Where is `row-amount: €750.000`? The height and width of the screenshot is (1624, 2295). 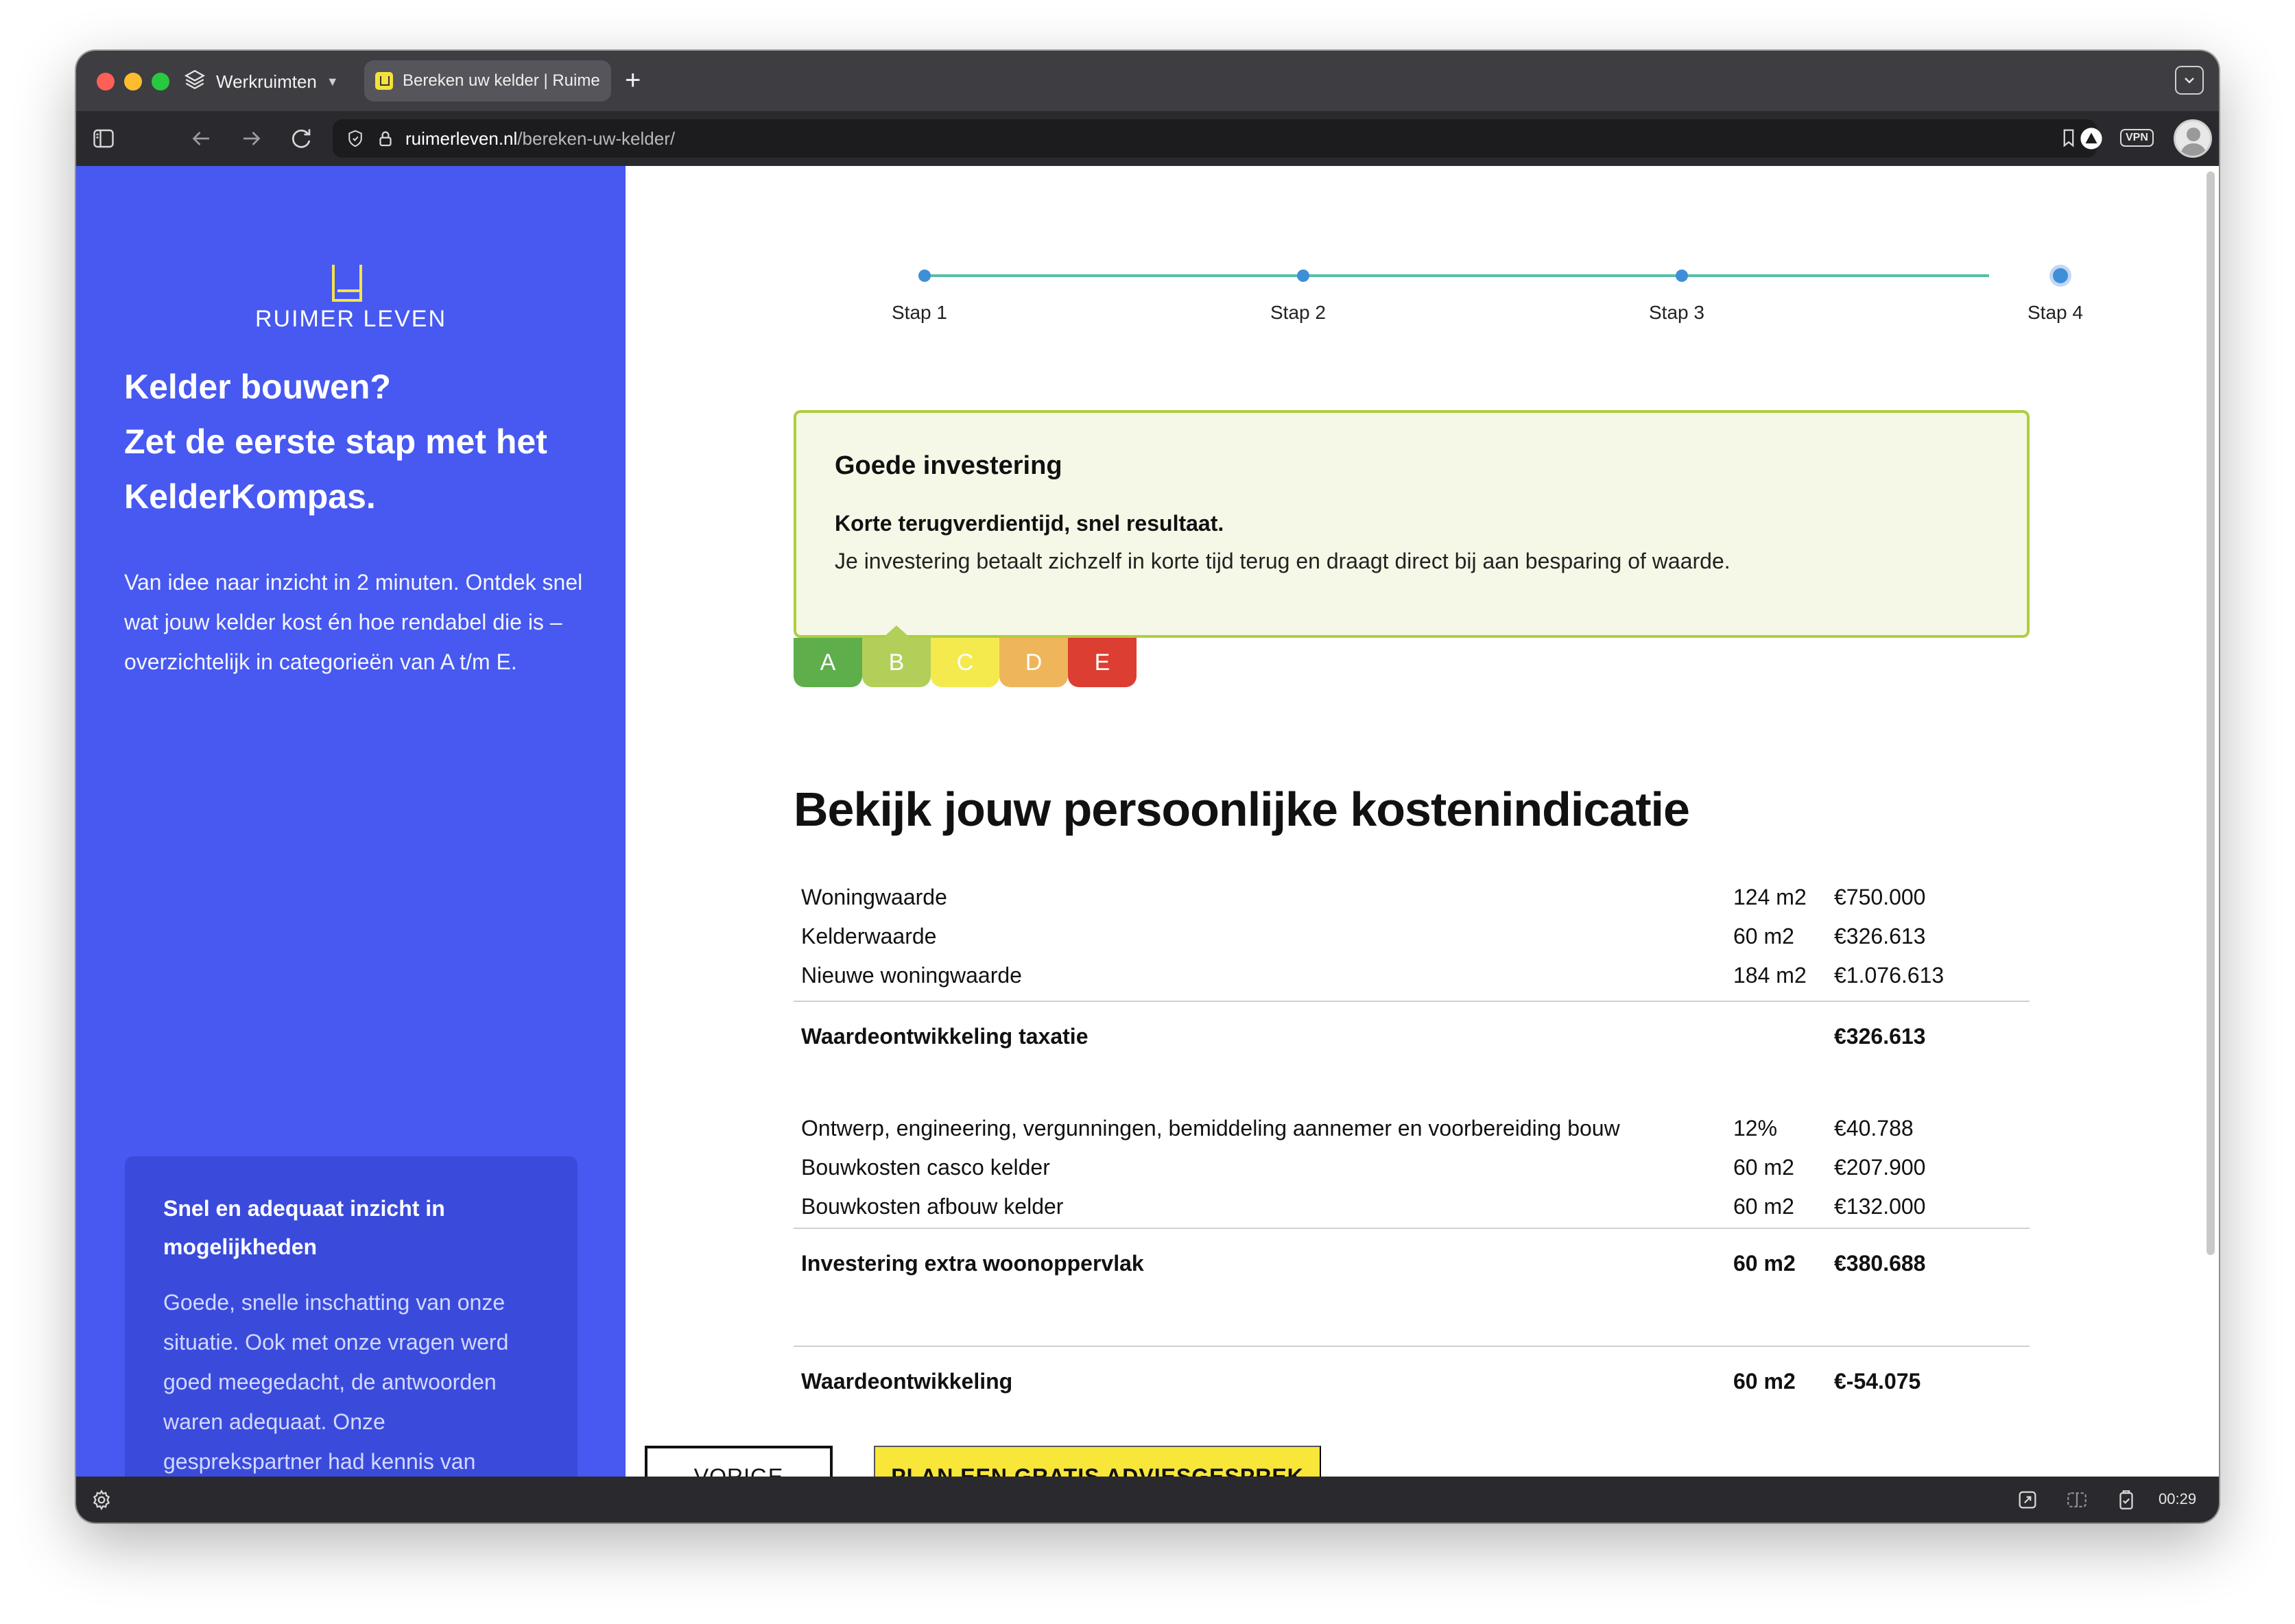 row-amount: €750.000 is located at coordinates (1880, 897).